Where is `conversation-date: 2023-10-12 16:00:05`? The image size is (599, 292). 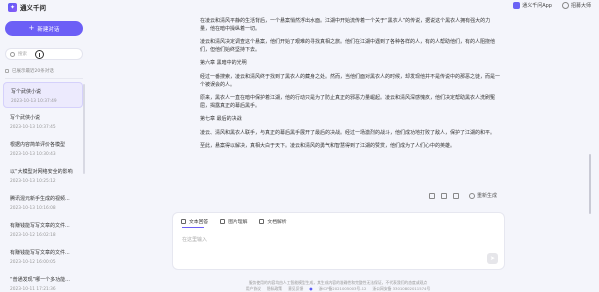
conversation-date: 2023-10-12 16:00:05 is located at coordinates (33, 262).